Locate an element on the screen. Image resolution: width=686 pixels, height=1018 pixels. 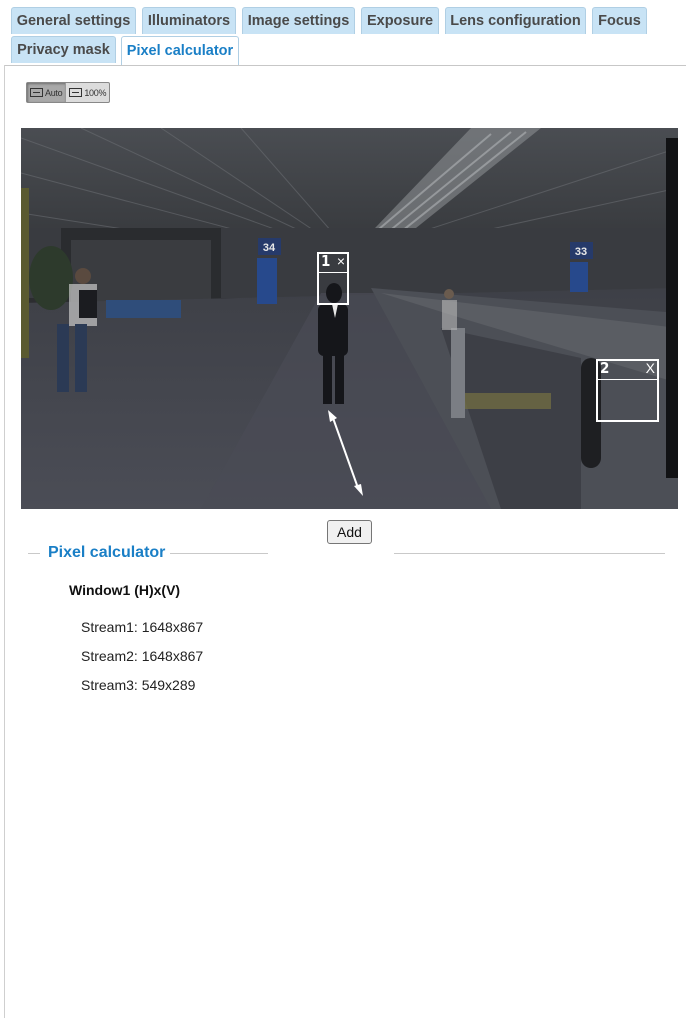
tab-lens-configuration: Lens configuration is located at coordinates (515, 20).